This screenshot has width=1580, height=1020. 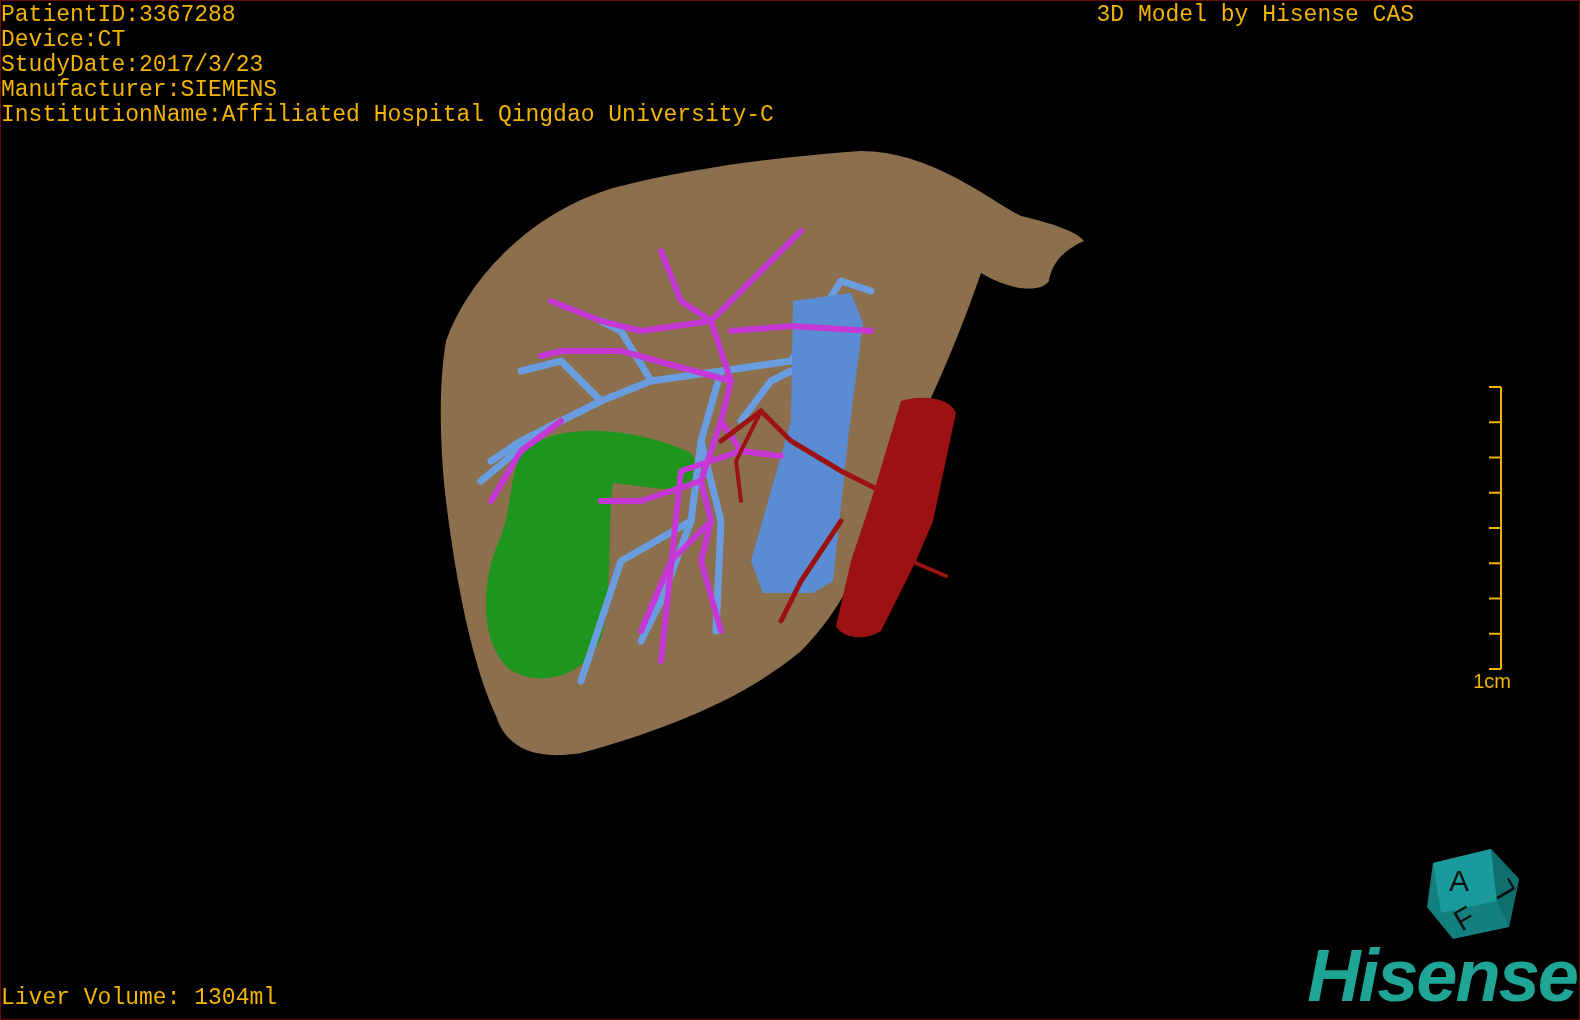 What do you see at coordinates (139, 998) in the screenshot?
I see `liver-volume-text: Liver Volume: 1304ml` at bounding box center [139, 998].